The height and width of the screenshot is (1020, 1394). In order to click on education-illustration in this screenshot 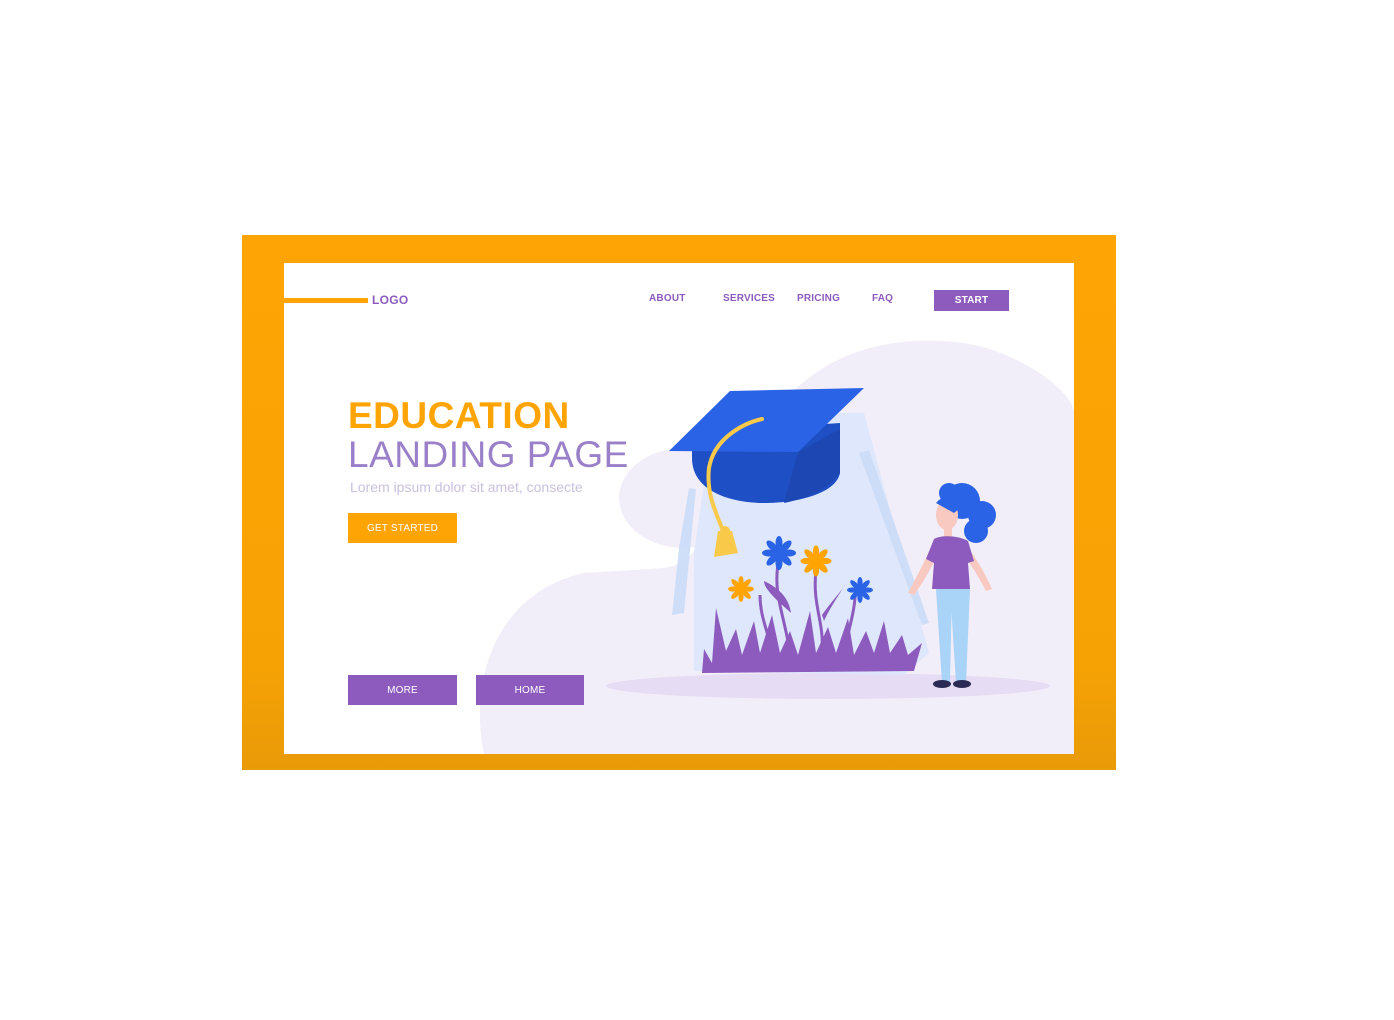, I will do `click(828, 543)`.